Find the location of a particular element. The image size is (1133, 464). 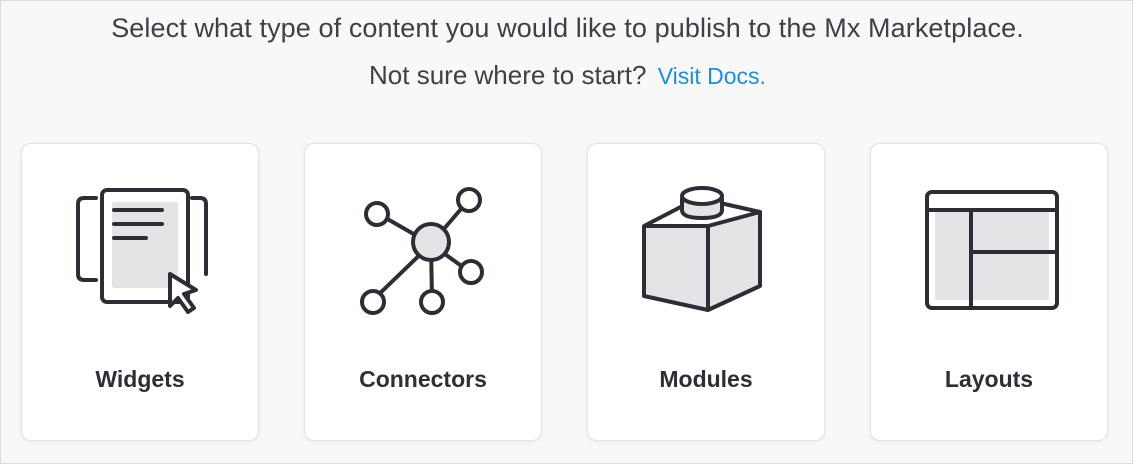

modules-card: Modules is located at coordinates (706, 292).